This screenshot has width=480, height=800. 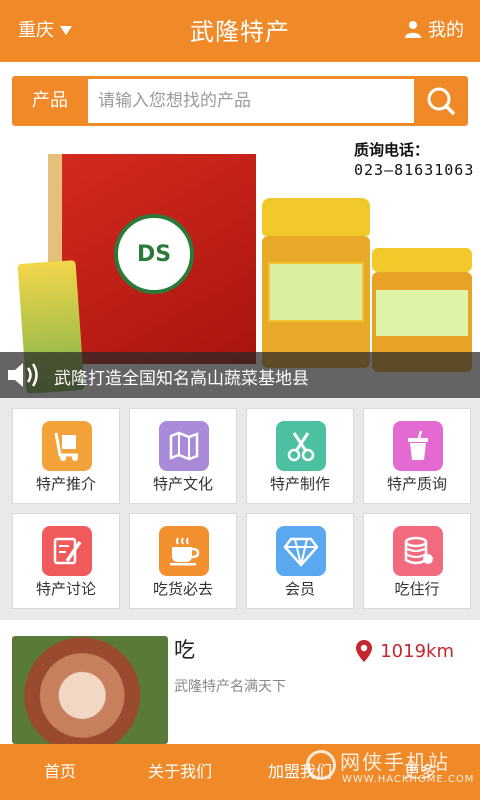 I want to click on search-button, so click(x=441, y=101).